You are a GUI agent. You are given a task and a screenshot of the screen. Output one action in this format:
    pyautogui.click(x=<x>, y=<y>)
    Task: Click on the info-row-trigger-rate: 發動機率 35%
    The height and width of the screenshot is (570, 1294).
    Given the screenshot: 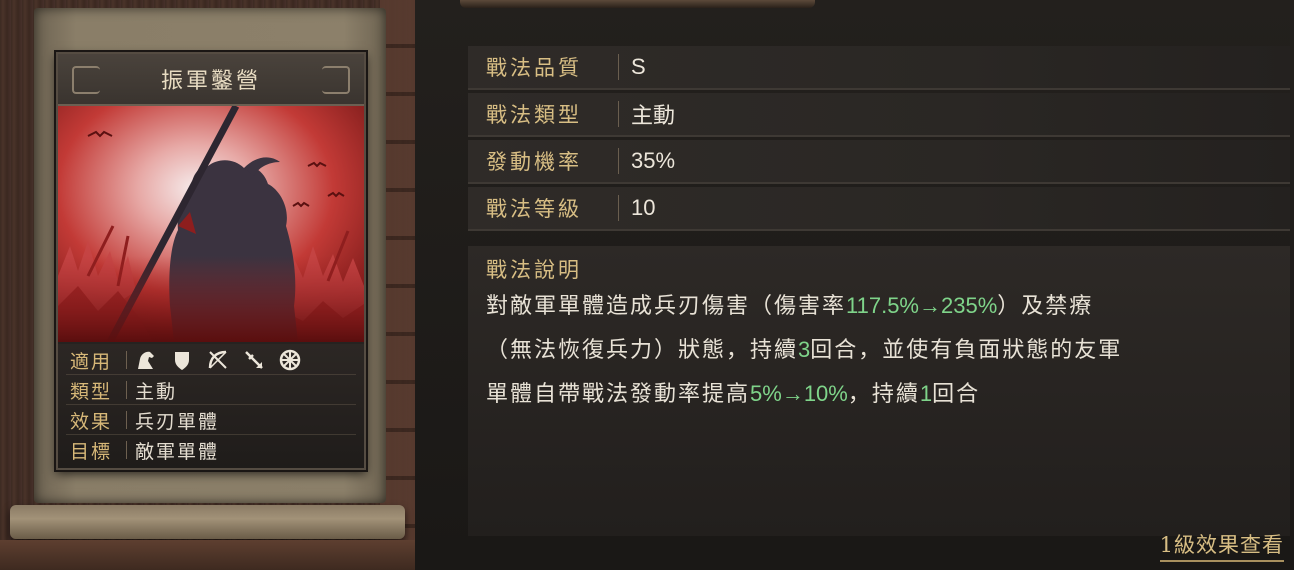 What is the action you would take?
    pyautogui.click(x=879, y=162)
    